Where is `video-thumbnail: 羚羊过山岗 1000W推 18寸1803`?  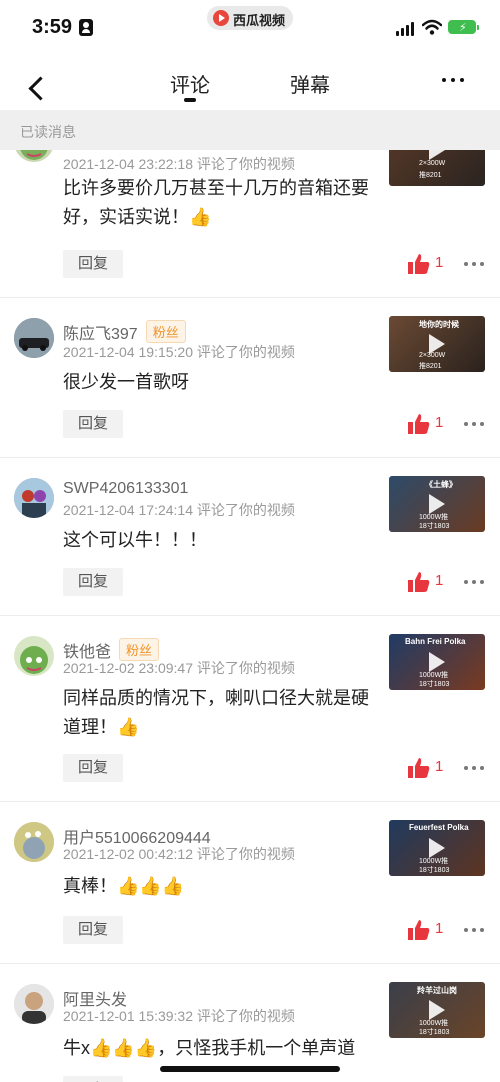 video-thumbnail: 羚羊过山岗 1000W推 18寸1803 is located at coordinates (437, 1010).